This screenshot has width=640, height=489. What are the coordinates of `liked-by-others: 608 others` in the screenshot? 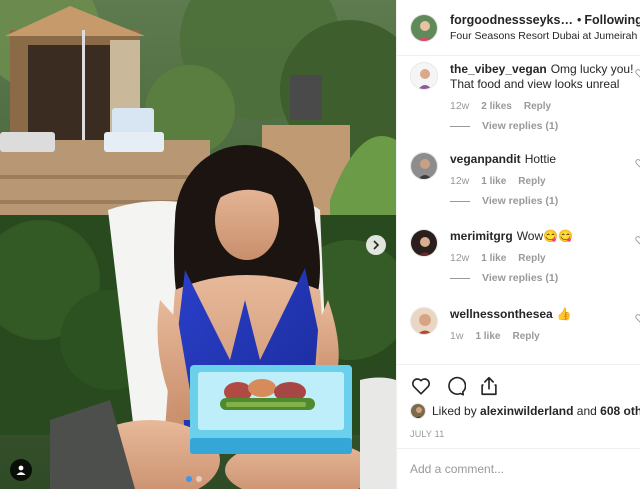 It's located at (620, 411).